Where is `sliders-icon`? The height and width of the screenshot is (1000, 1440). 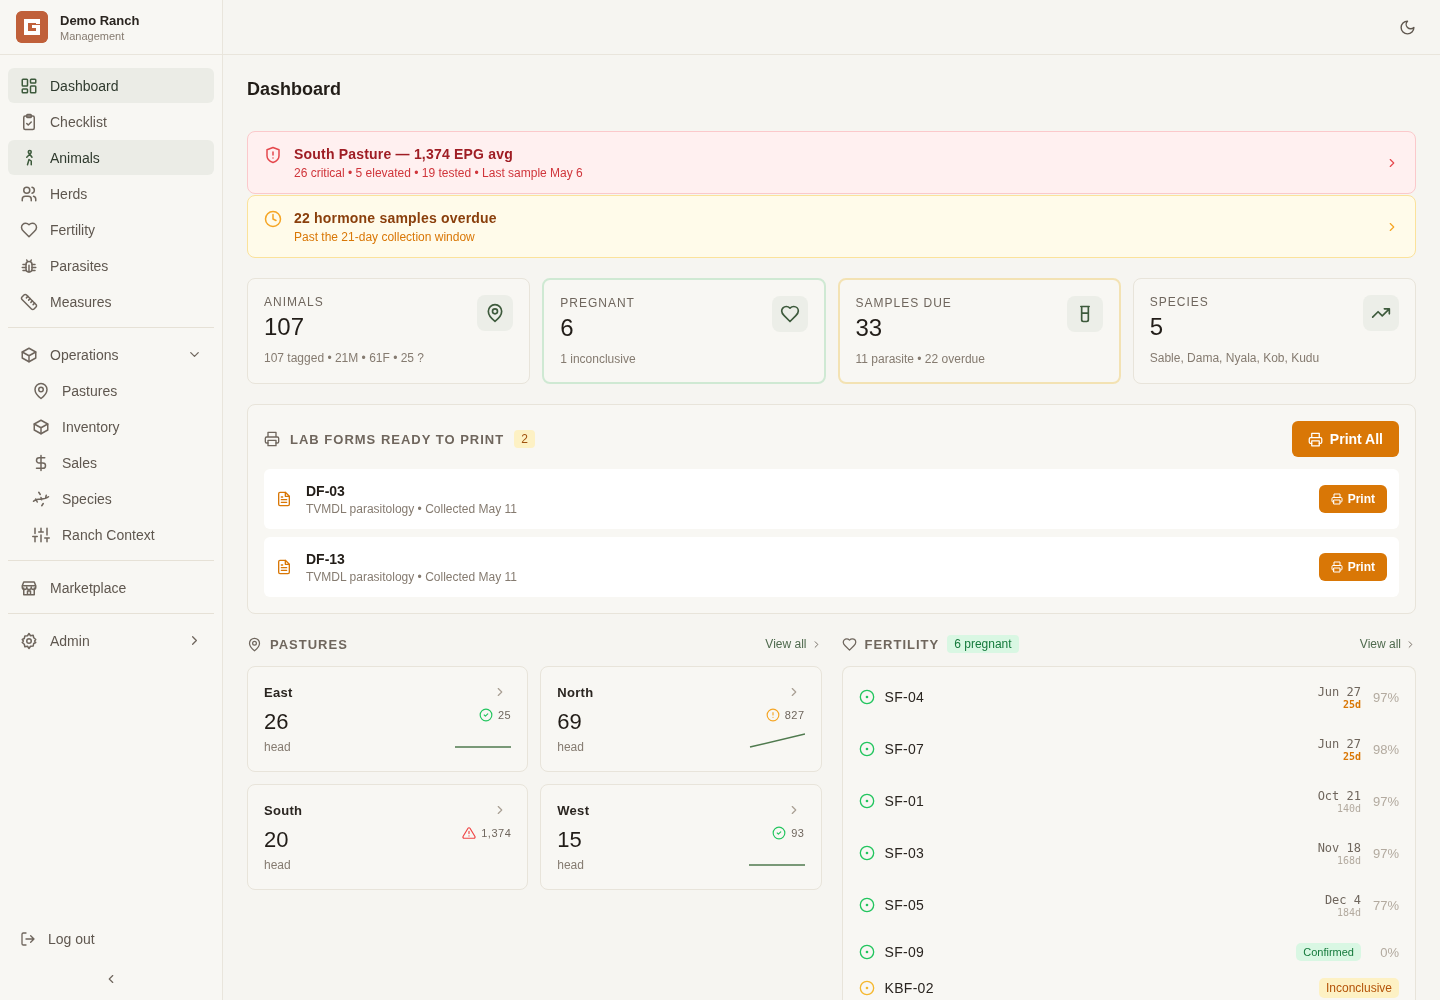
sliders-icon is located at coordinates (41, 534).